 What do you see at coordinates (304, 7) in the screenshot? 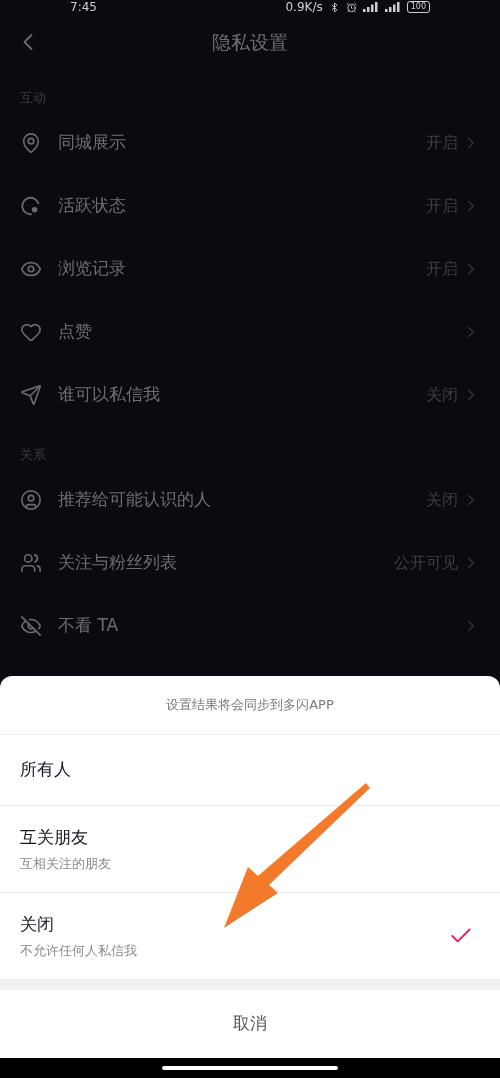
I see `network-speed: 0.9K/s` at bounding box center [304, 7].